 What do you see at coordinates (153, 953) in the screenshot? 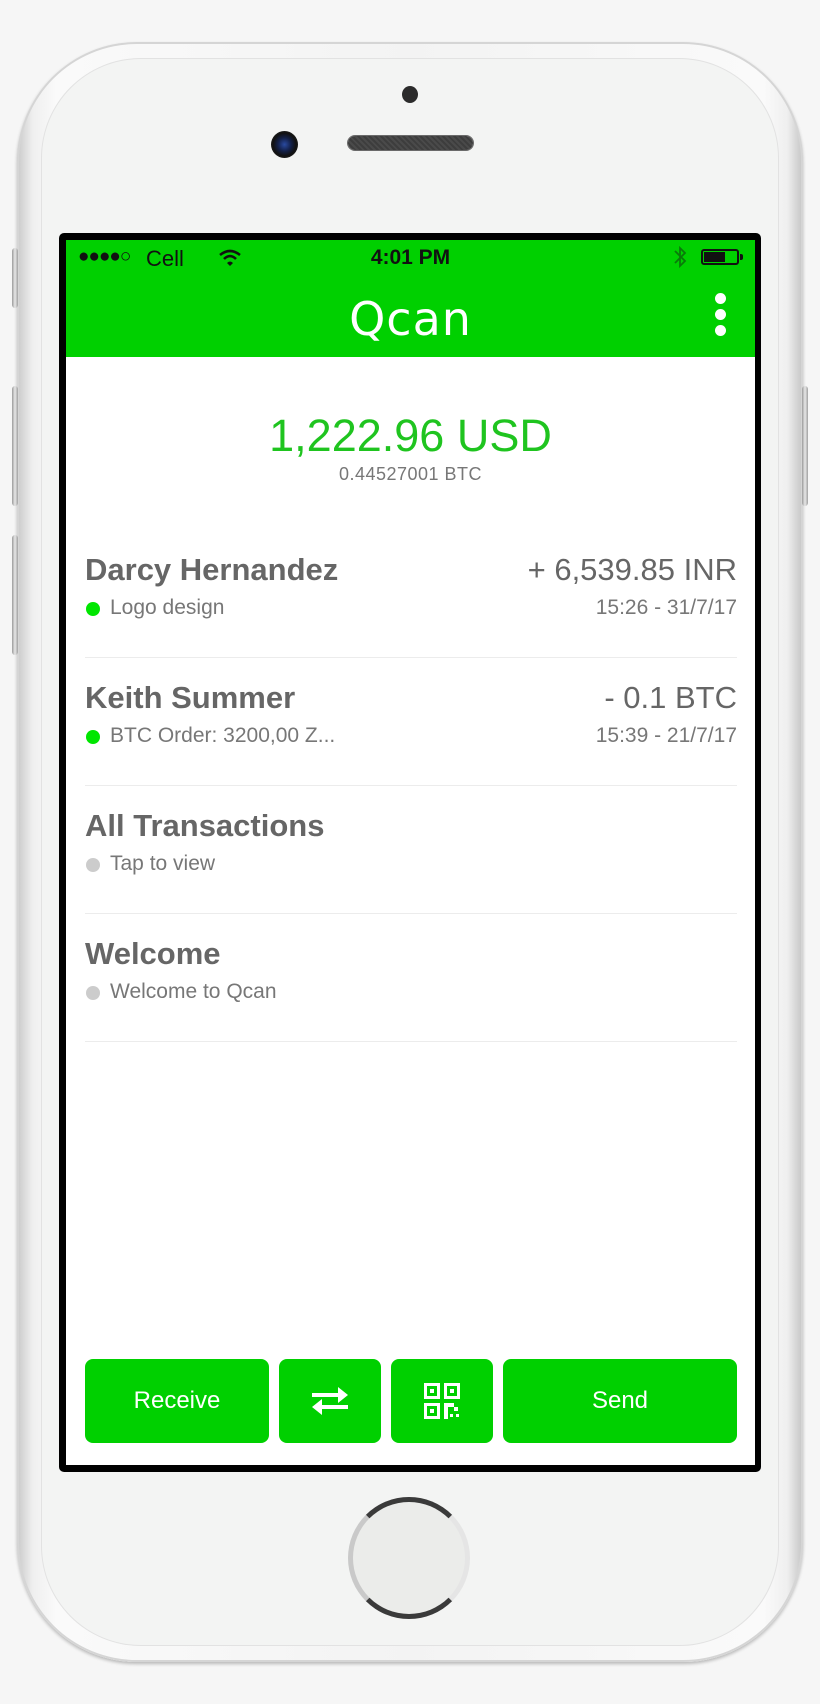
I see `item-title: Welcome` at bounding box center [153, 953].